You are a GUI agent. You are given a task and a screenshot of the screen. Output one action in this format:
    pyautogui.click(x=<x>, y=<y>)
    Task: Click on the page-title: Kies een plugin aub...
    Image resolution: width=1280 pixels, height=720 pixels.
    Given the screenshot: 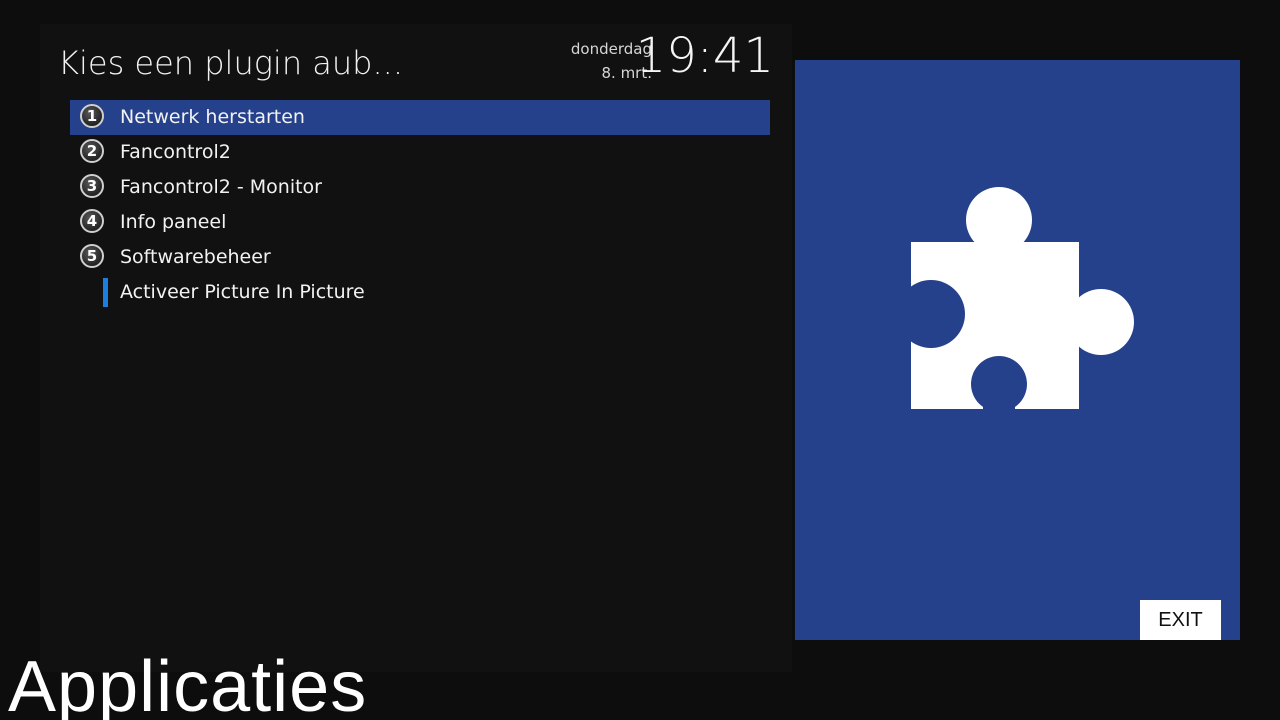 What is the action you would take?
    pyautogui.click(x=230, y=63)
    